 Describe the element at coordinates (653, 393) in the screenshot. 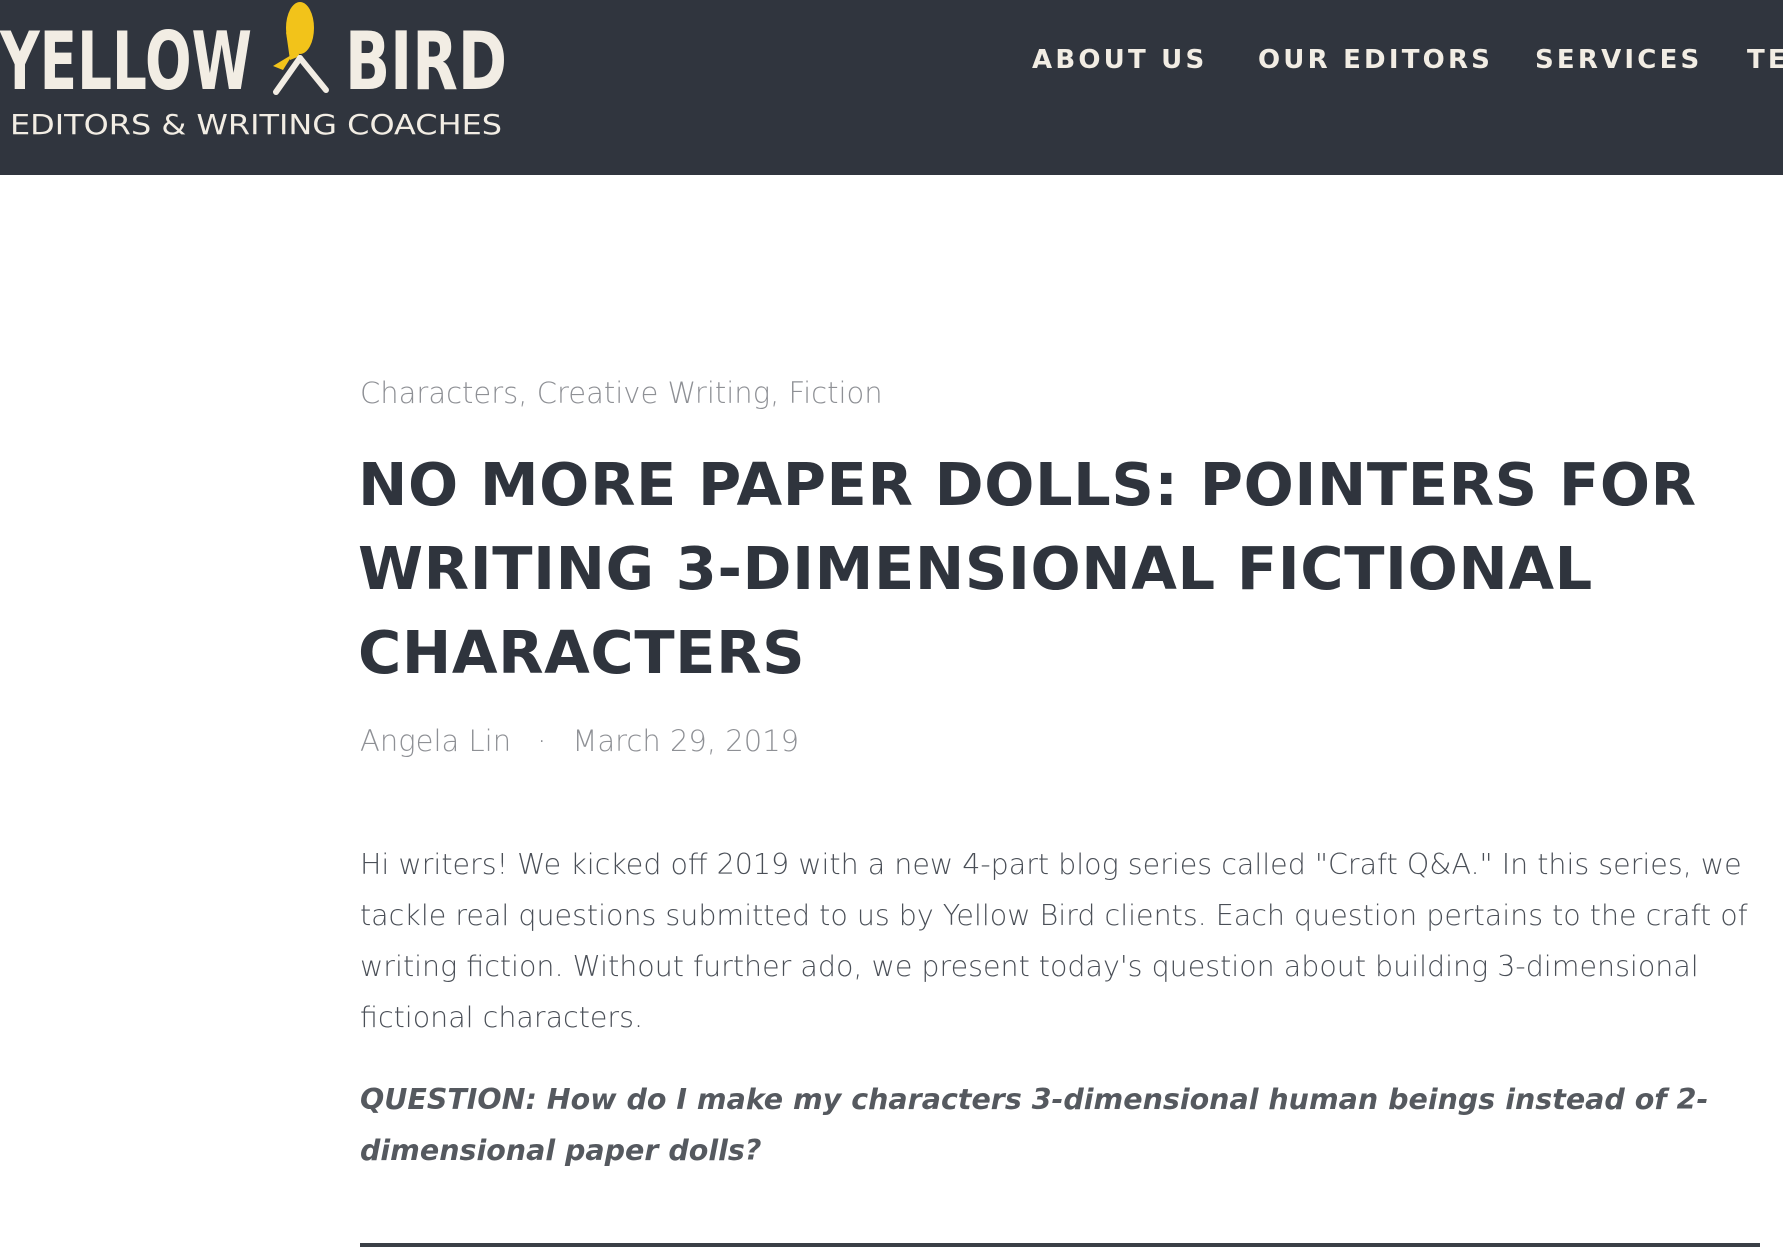

I see `category-link-creative-writing: Creative Writing` at that location.